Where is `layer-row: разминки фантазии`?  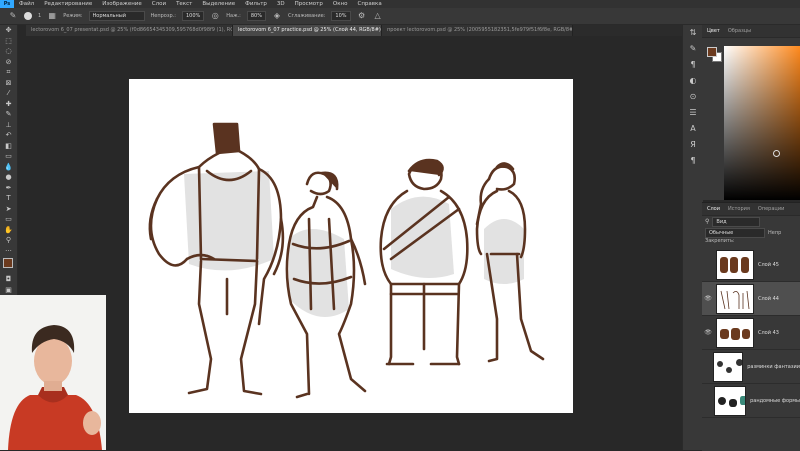
layer-row: разминки фантазии is located at coordinates (751, 367).